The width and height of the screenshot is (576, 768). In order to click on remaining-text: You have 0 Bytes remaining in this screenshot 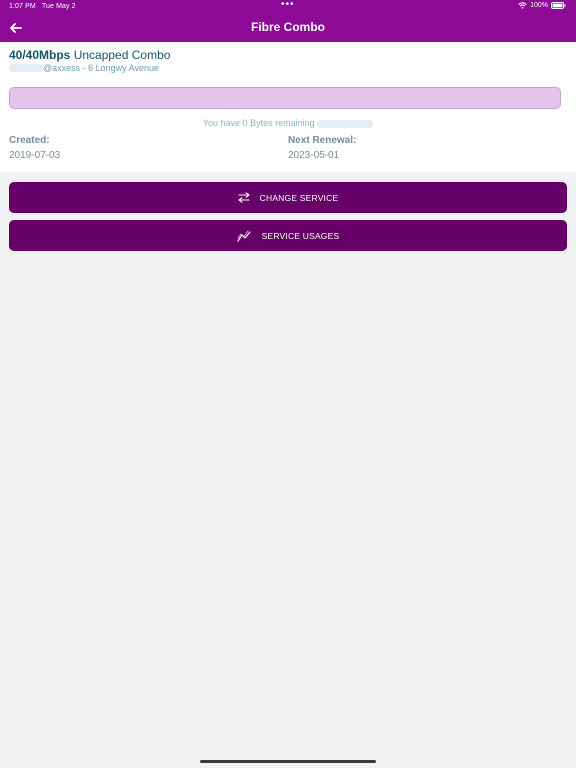, I will do `click(288, 123)`.